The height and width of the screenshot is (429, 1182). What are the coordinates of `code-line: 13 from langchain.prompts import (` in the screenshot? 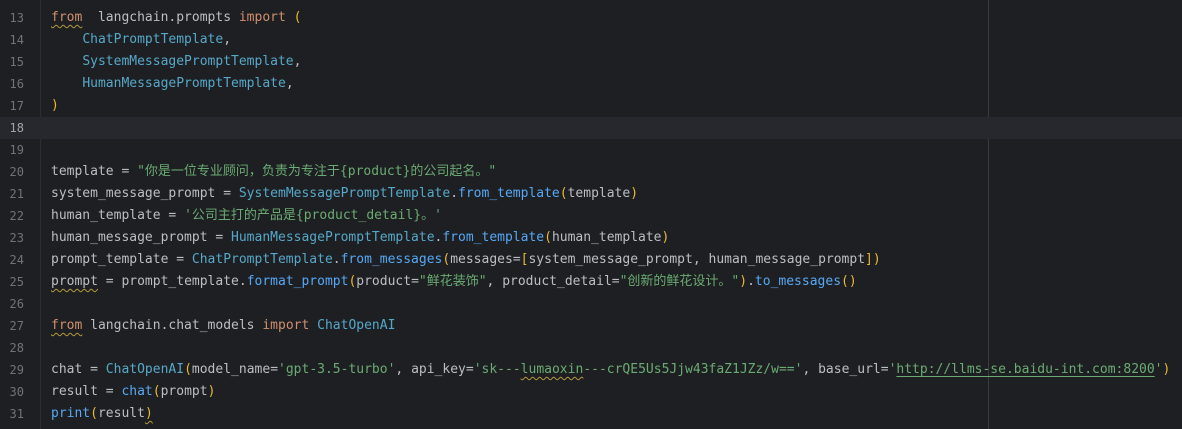 It's located at (591, 18).